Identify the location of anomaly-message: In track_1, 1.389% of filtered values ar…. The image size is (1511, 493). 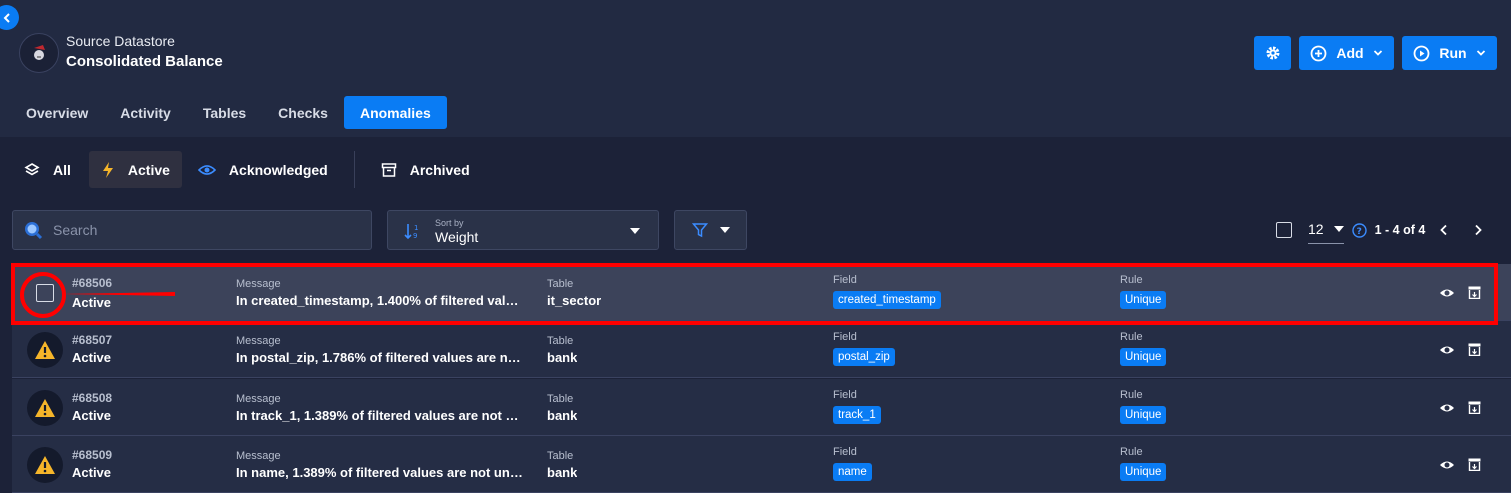
(379, 415).